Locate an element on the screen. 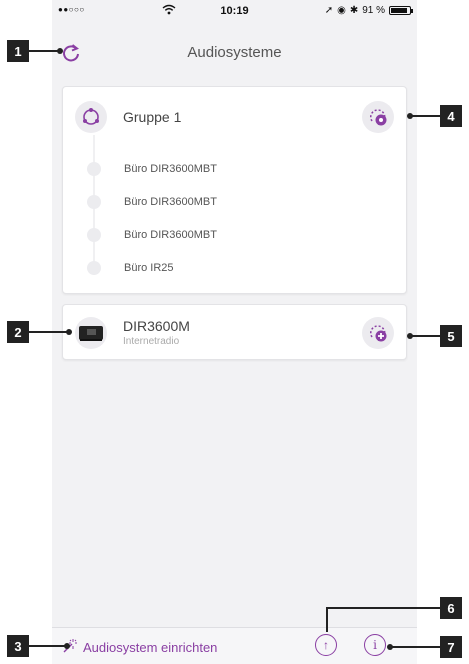 This screenshot has height=664, width=469. add-to-group-icon is located at coordinates (378, 333).